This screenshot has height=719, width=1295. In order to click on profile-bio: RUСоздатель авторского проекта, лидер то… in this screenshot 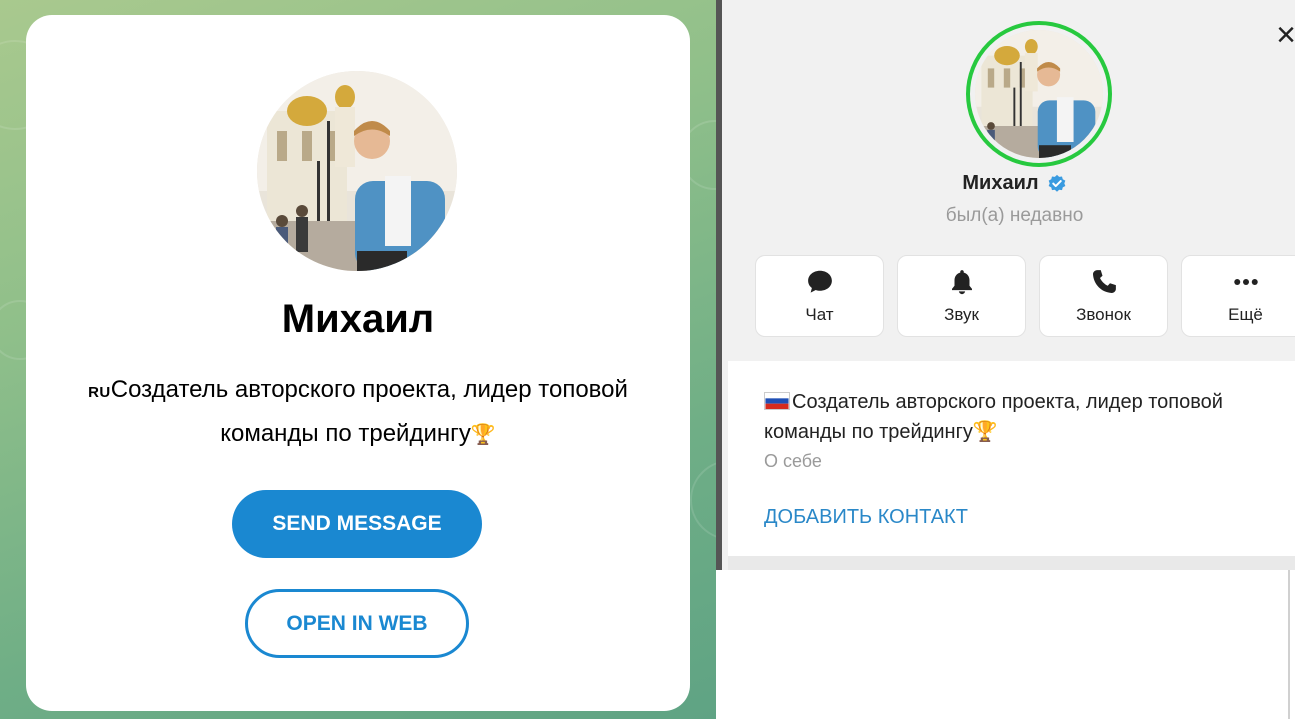, I will do `click(358, 412)`.